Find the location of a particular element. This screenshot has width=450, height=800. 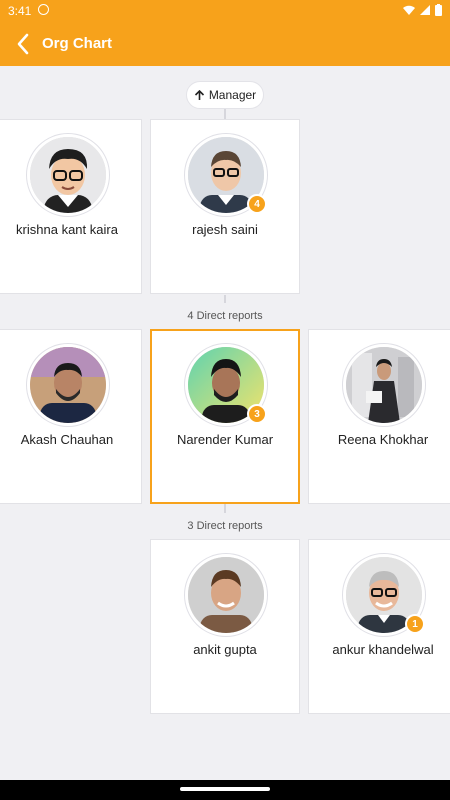

employee-card: Reena Khokhar is located at coordinates (379, 416).